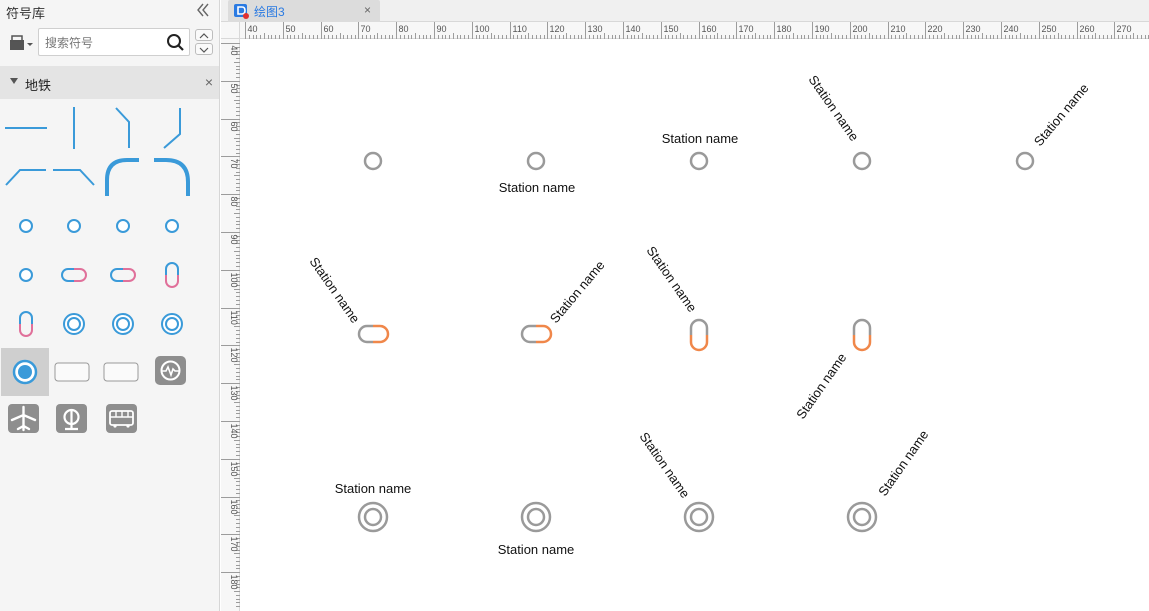 This screenshot has width=1149, height=611. Describe the element at coordinates (26, 176) in the screenshot. I see `line-bend-left-icon` at that location.